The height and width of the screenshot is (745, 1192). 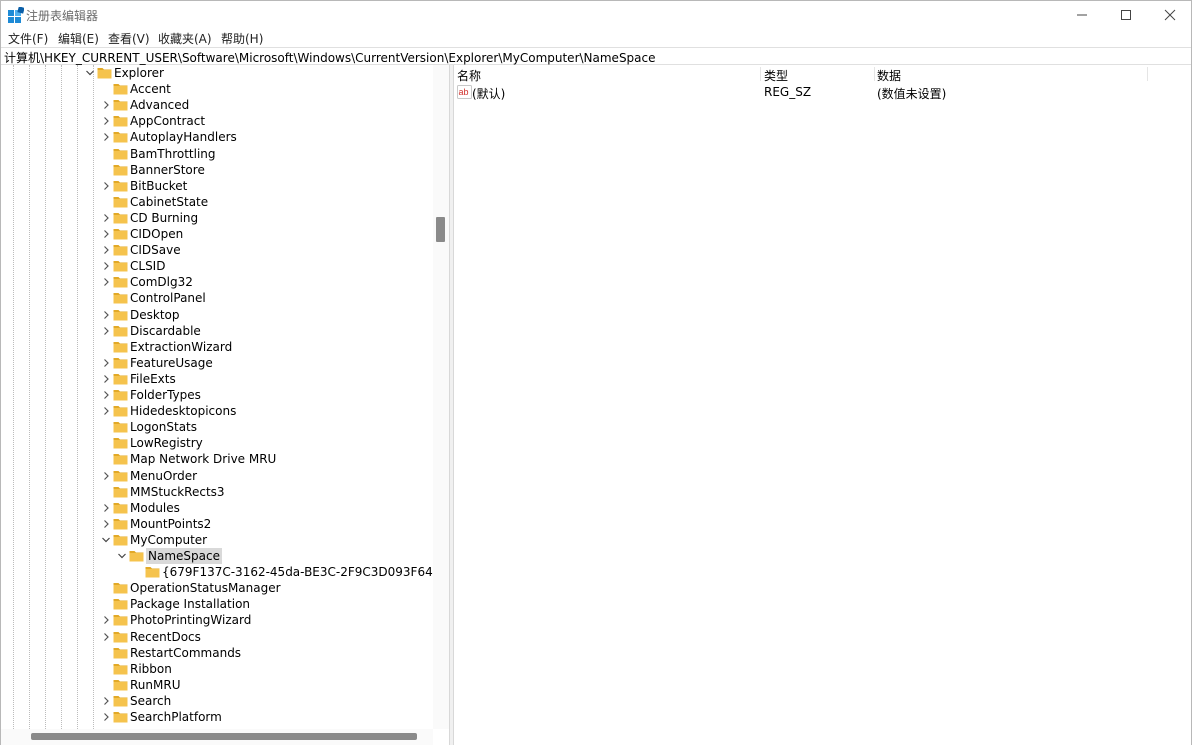 What do you see at coordinates (217, 315) in the screenshot?
I see `tree-item: Desktop` at bounding box center [217, 315].